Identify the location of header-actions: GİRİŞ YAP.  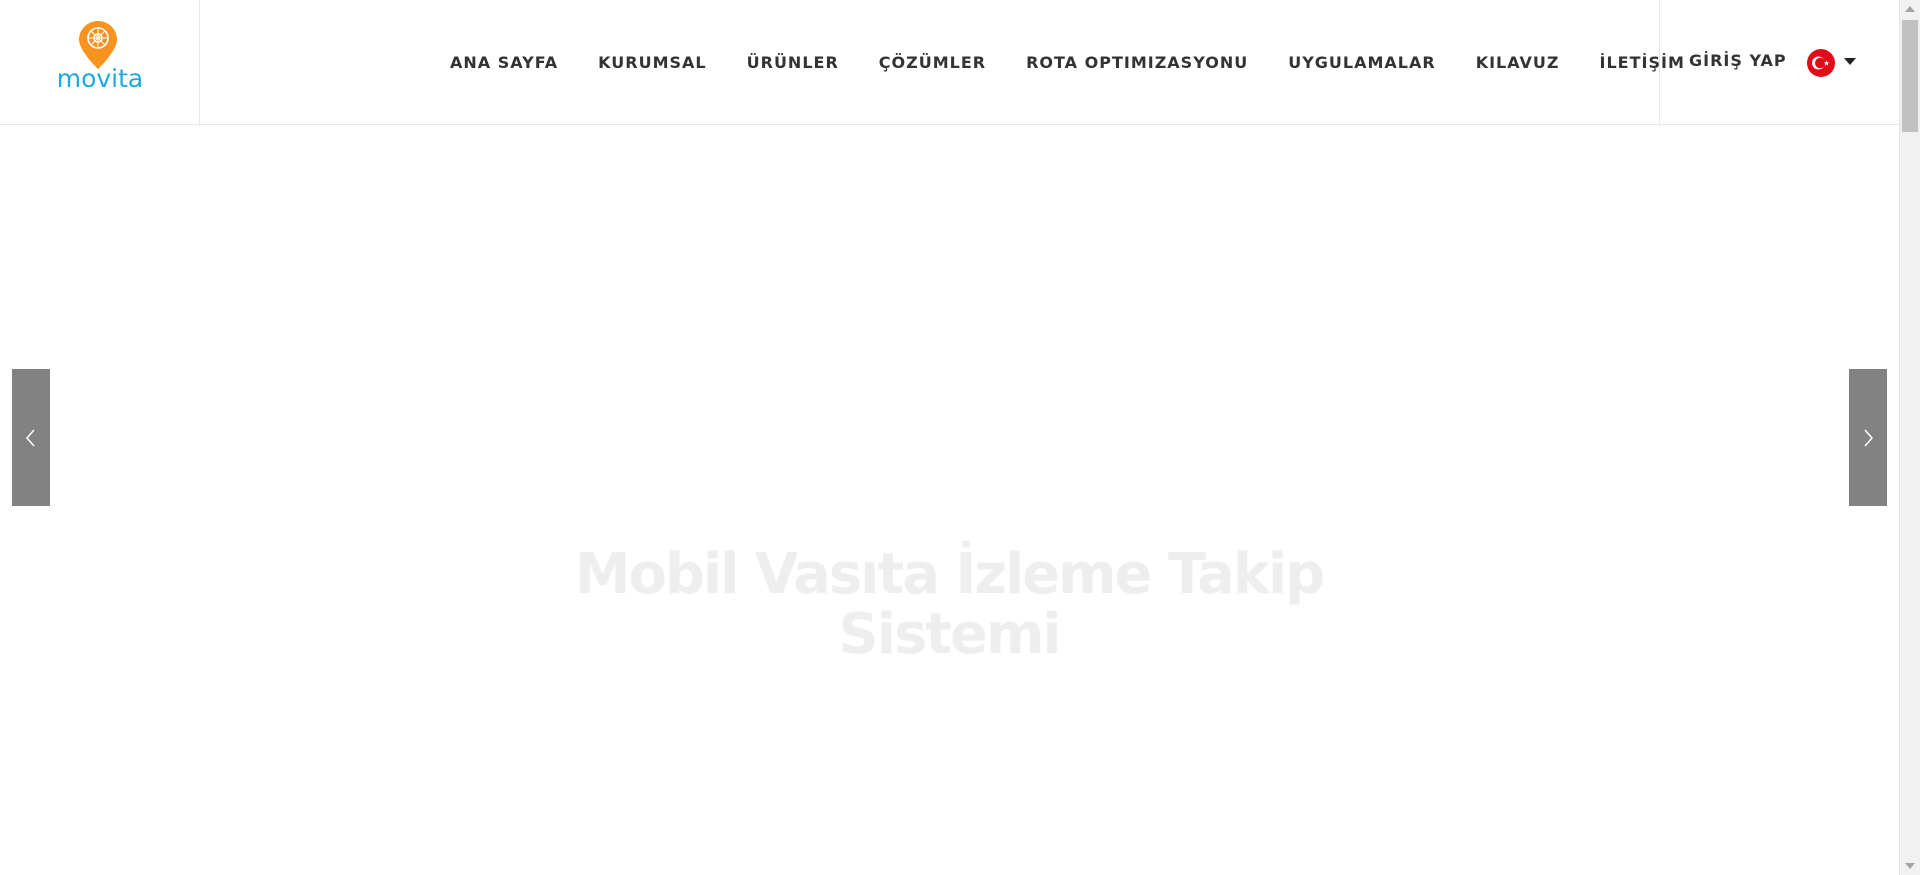
(1779, 62).